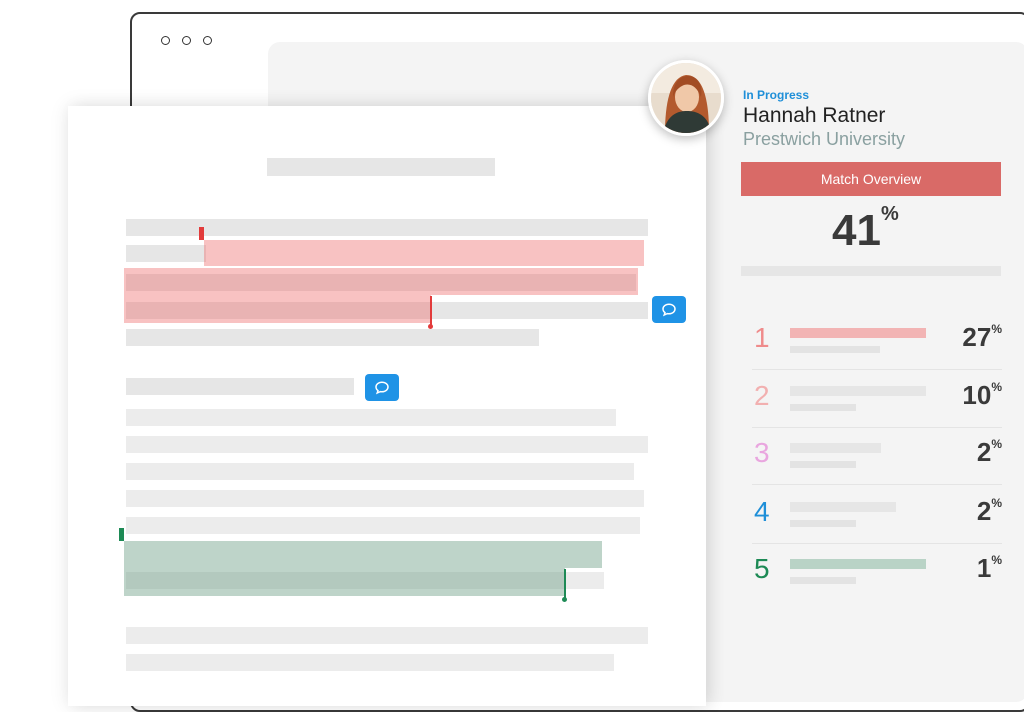 The image size is (1024, 712). Describe the element at coordinates (814, 115) in the screenshot. I see `student-name: Hannah Ratner` at that location.